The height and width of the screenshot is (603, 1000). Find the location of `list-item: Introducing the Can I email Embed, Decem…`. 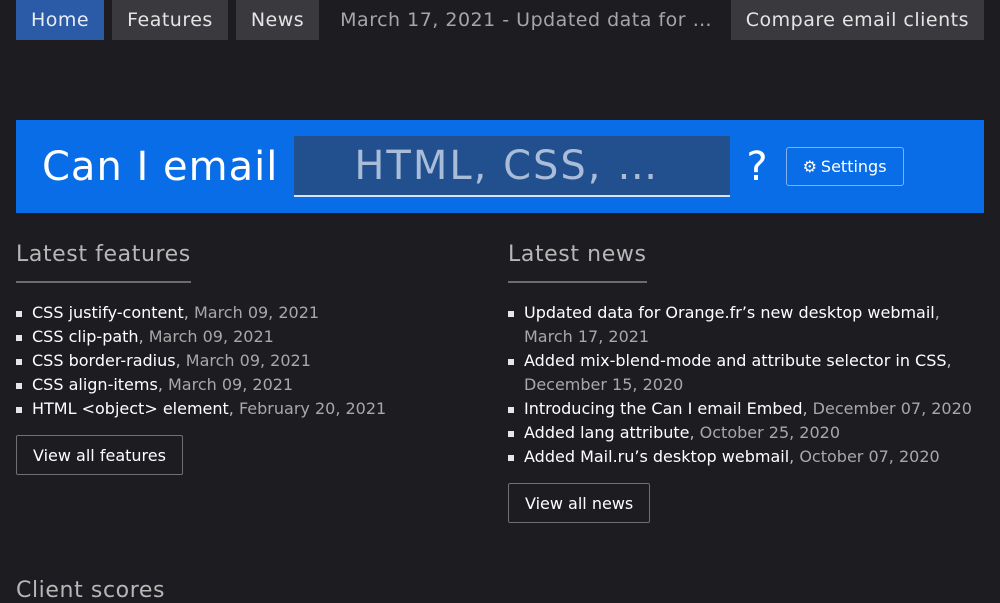

list-item: Introducing the Can I email Embed, Decem… is located at coordinates (746, 409).